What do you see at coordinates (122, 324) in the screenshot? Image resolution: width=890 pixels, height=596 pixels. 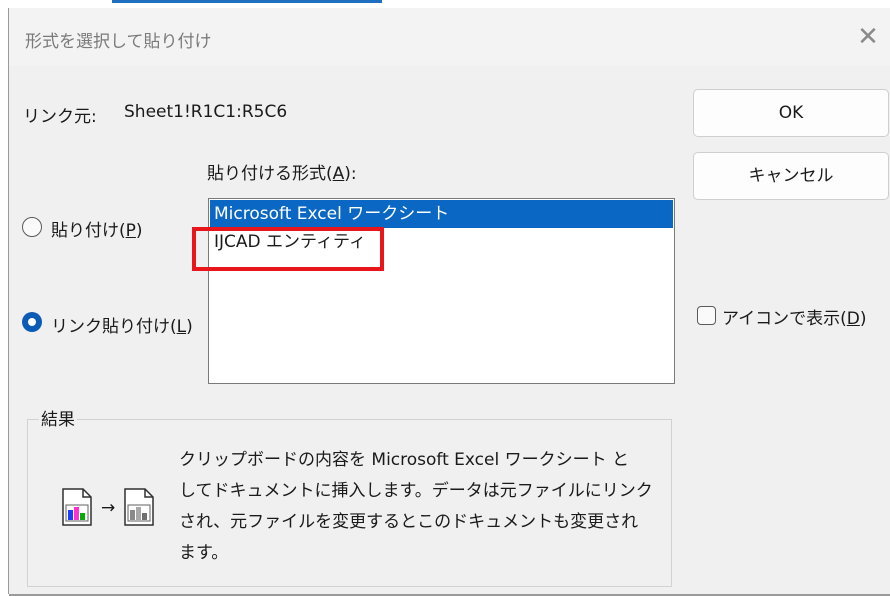 I see `paste-link-radio-label: リンク貼り付け(L)` at bounding box center [122, 324].